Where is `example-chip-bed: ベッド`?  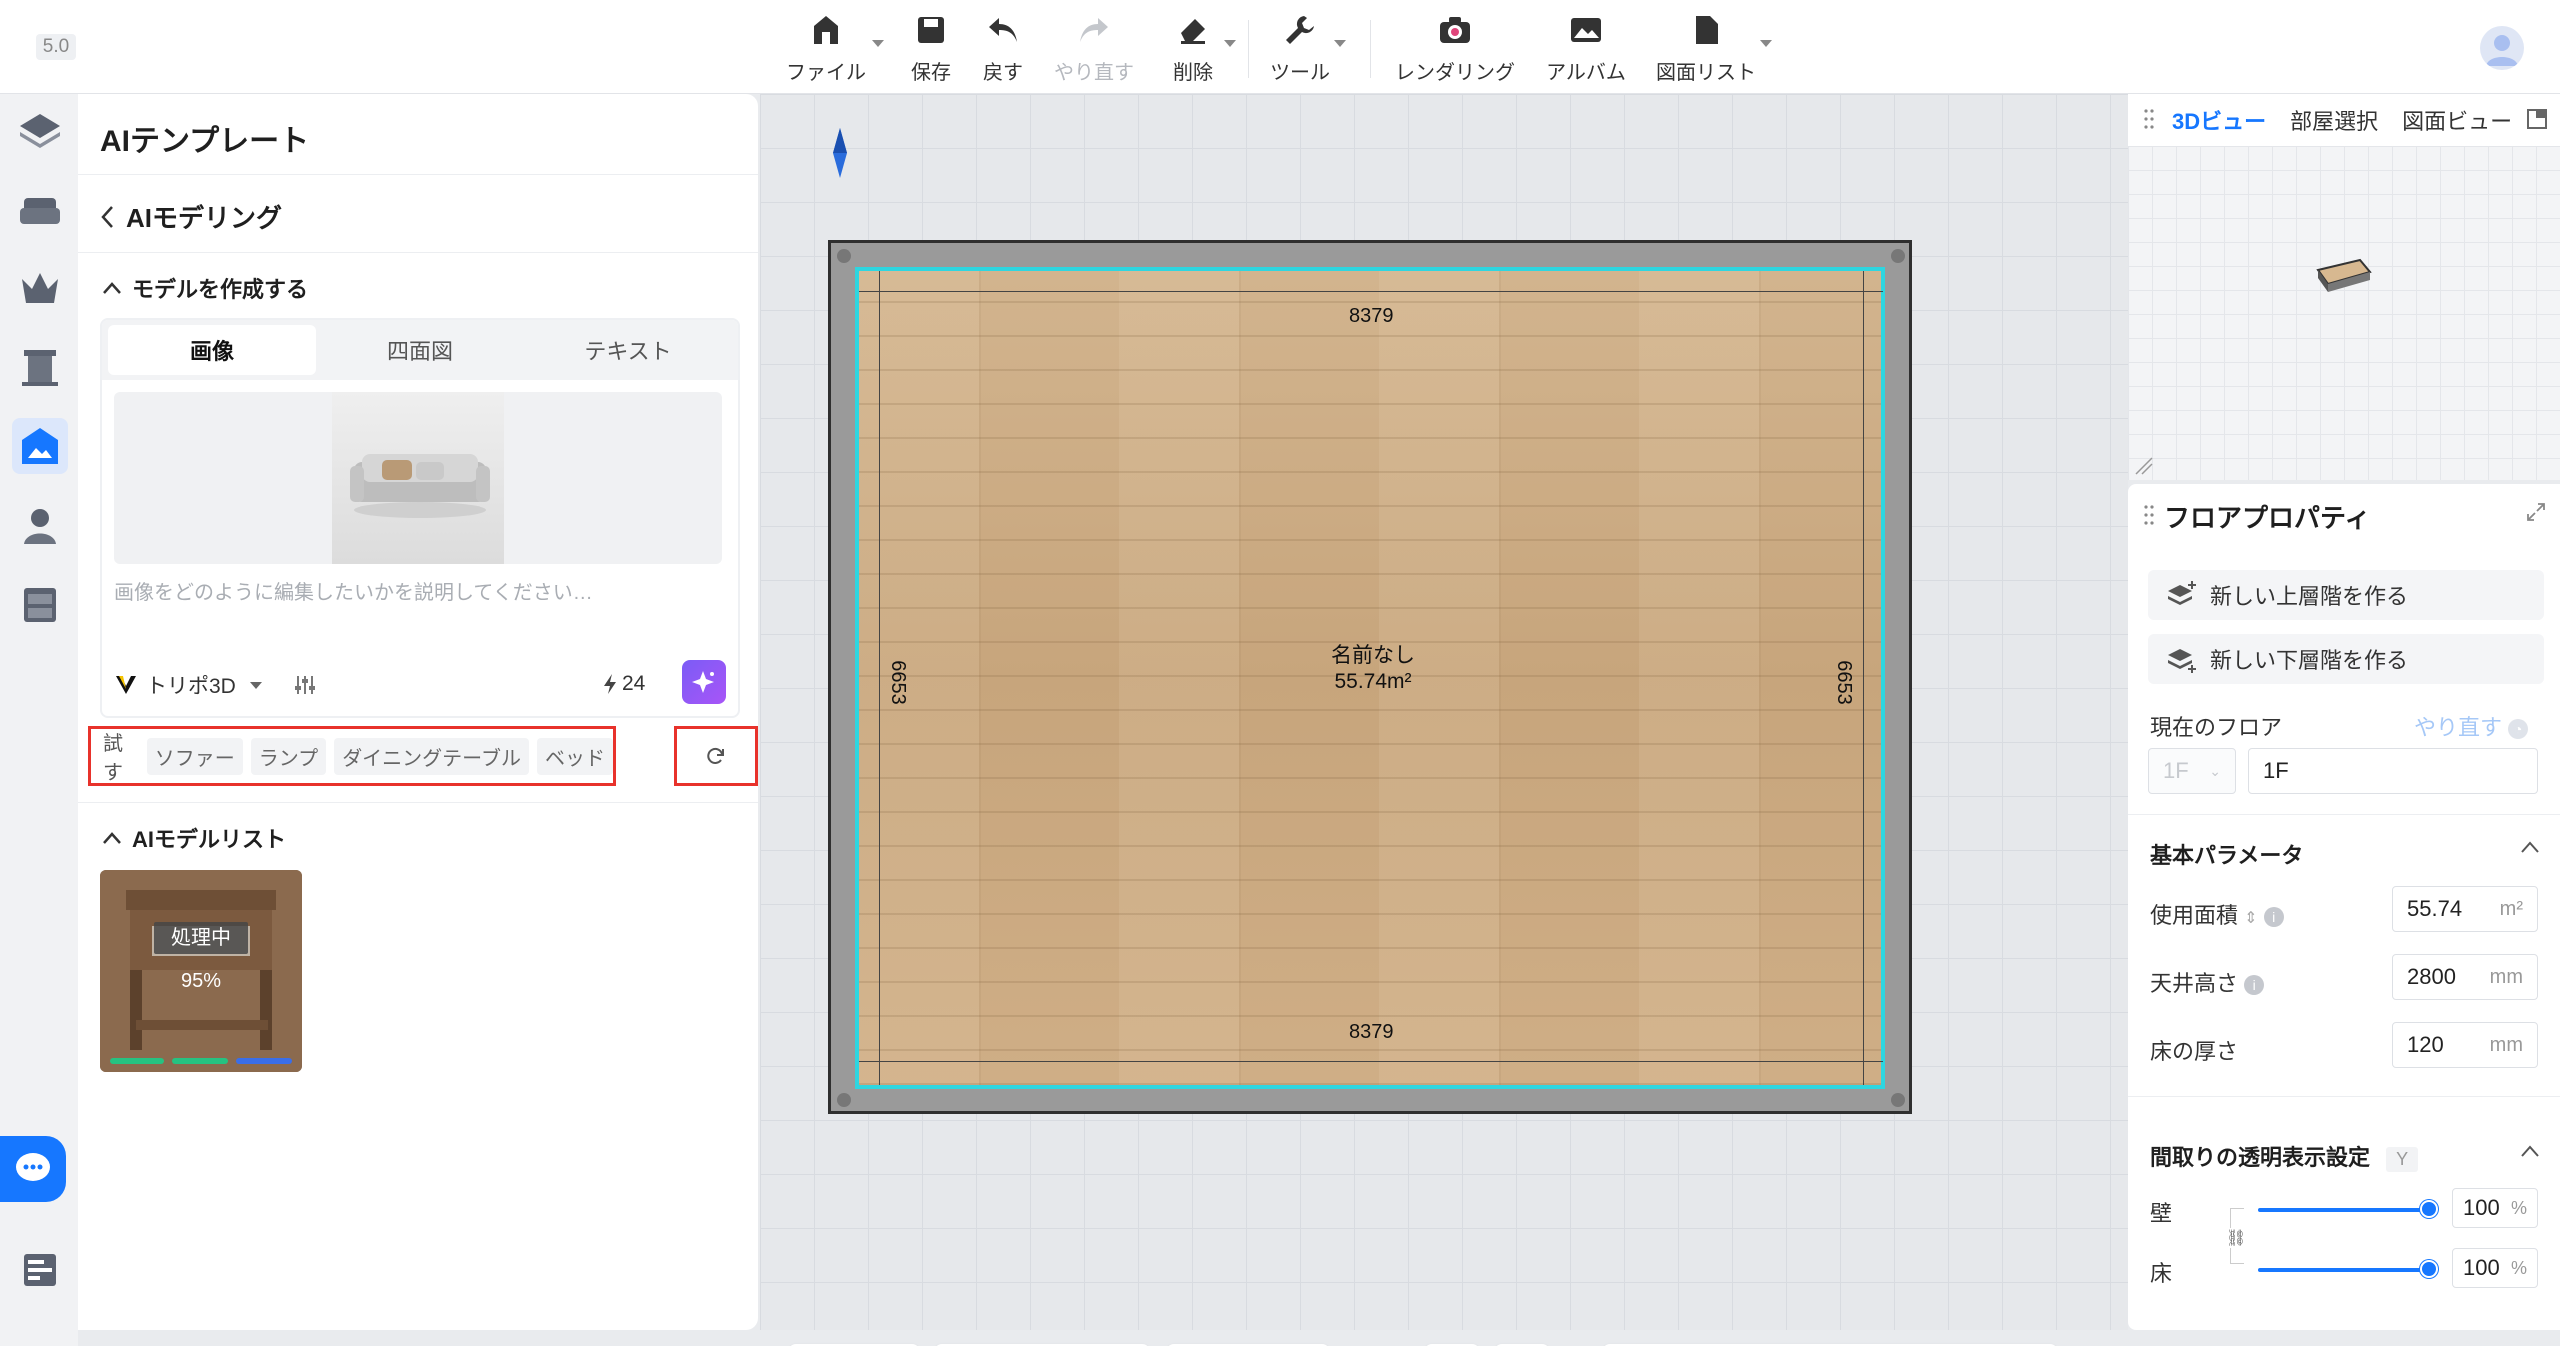
example-chip-bed: ベッド is located at coordinates (575, 756).